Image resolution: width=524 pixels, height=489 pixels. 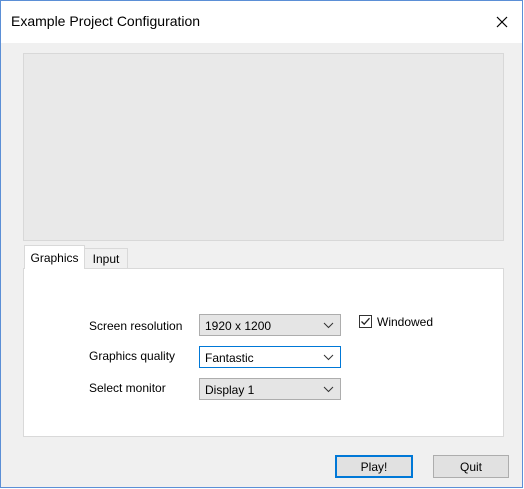 I want to click on tab-input-label: Input, so click(x=106, y=259).